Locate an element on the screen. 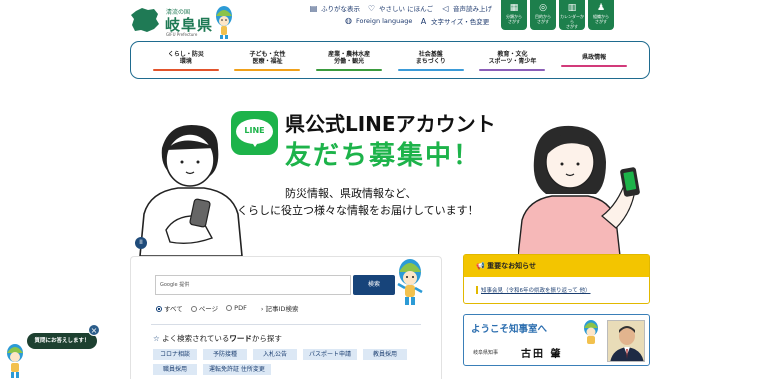  article-id-search-link: › 記事ID検索 is located at coordinates (280, 308).